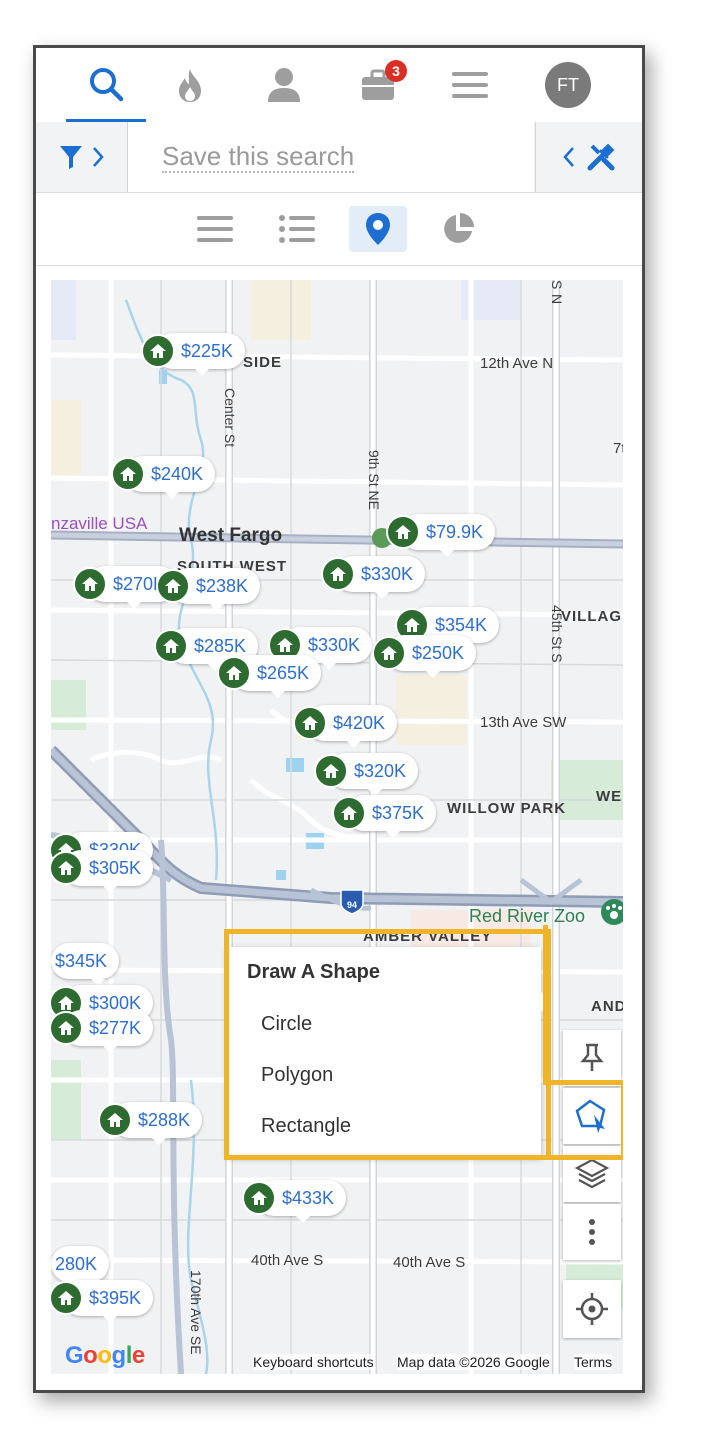 Image resolution: width=702 pixels, height=1436 pixels. I want to click on listing-marker: $345K, so click(85, 964).